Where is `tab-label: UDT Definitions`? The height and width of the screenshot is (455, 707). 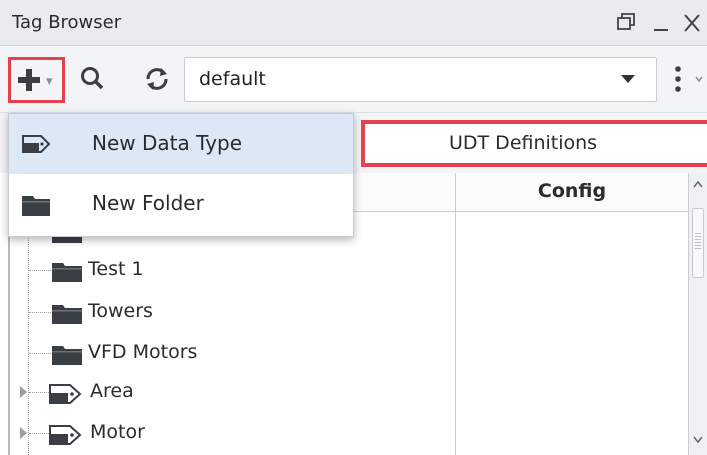
tab-label: UDT Definitions is located at coordinates (523, 143).